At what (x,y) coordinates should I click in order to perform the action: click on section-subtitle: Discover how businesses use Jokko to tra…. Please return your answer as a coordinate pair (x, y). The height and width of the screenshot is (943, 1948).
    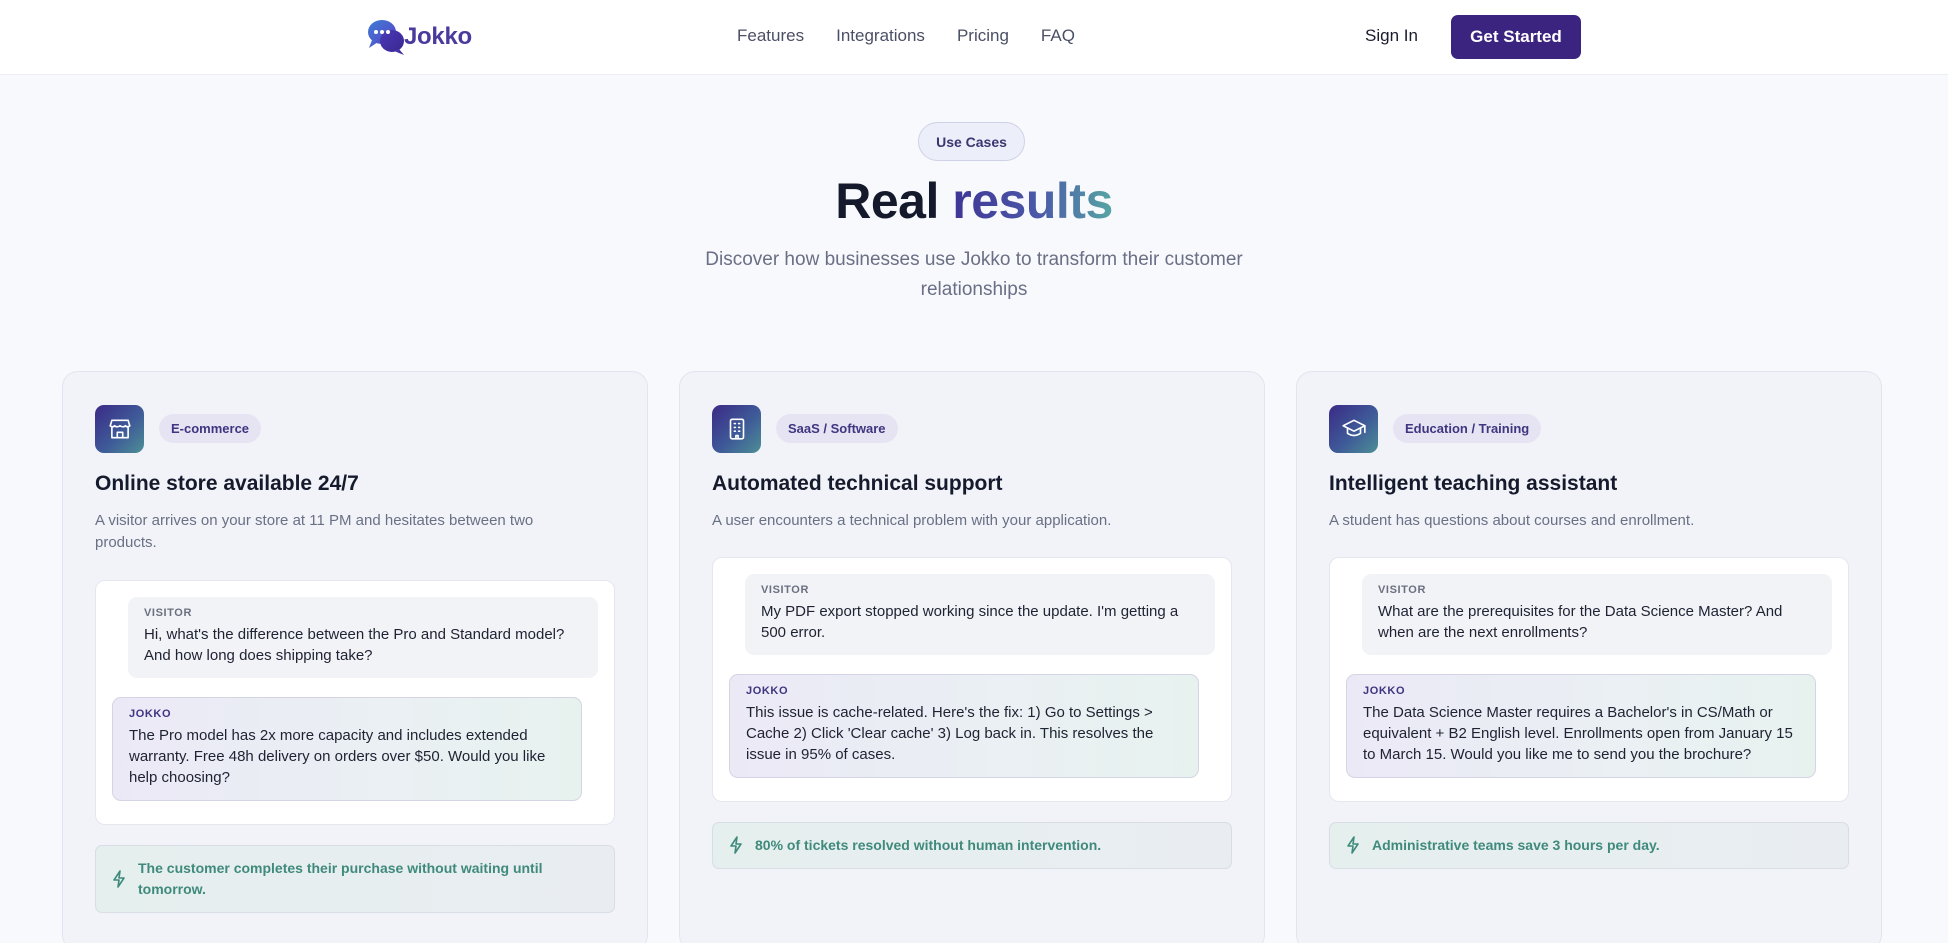
    Looking at the image, I should click on (974, 274).